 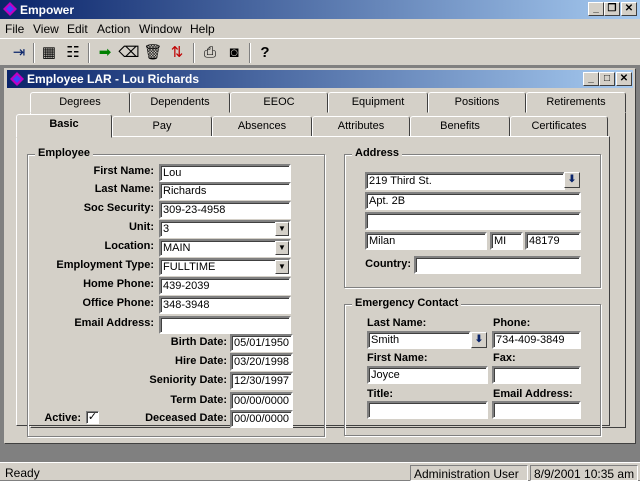 I want to click on first-name-label: First Name:, so click(x=123, y=171).